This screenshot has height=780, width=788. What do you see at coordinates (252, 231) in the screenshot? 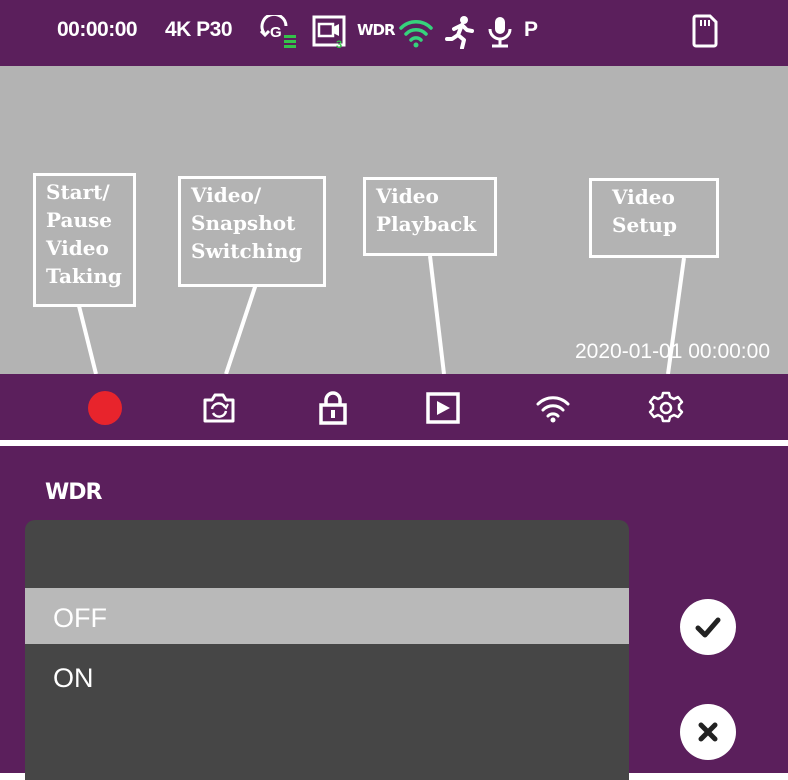
I see `mode-callout: Video/ Snapshot Switching` at bounding box center [252, 231].